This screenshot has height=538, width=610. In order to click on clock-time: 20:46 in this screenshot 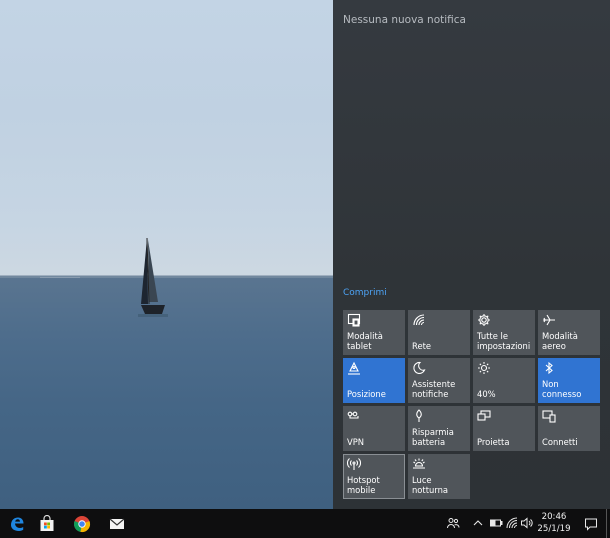, I will do `click(554, 517)`.